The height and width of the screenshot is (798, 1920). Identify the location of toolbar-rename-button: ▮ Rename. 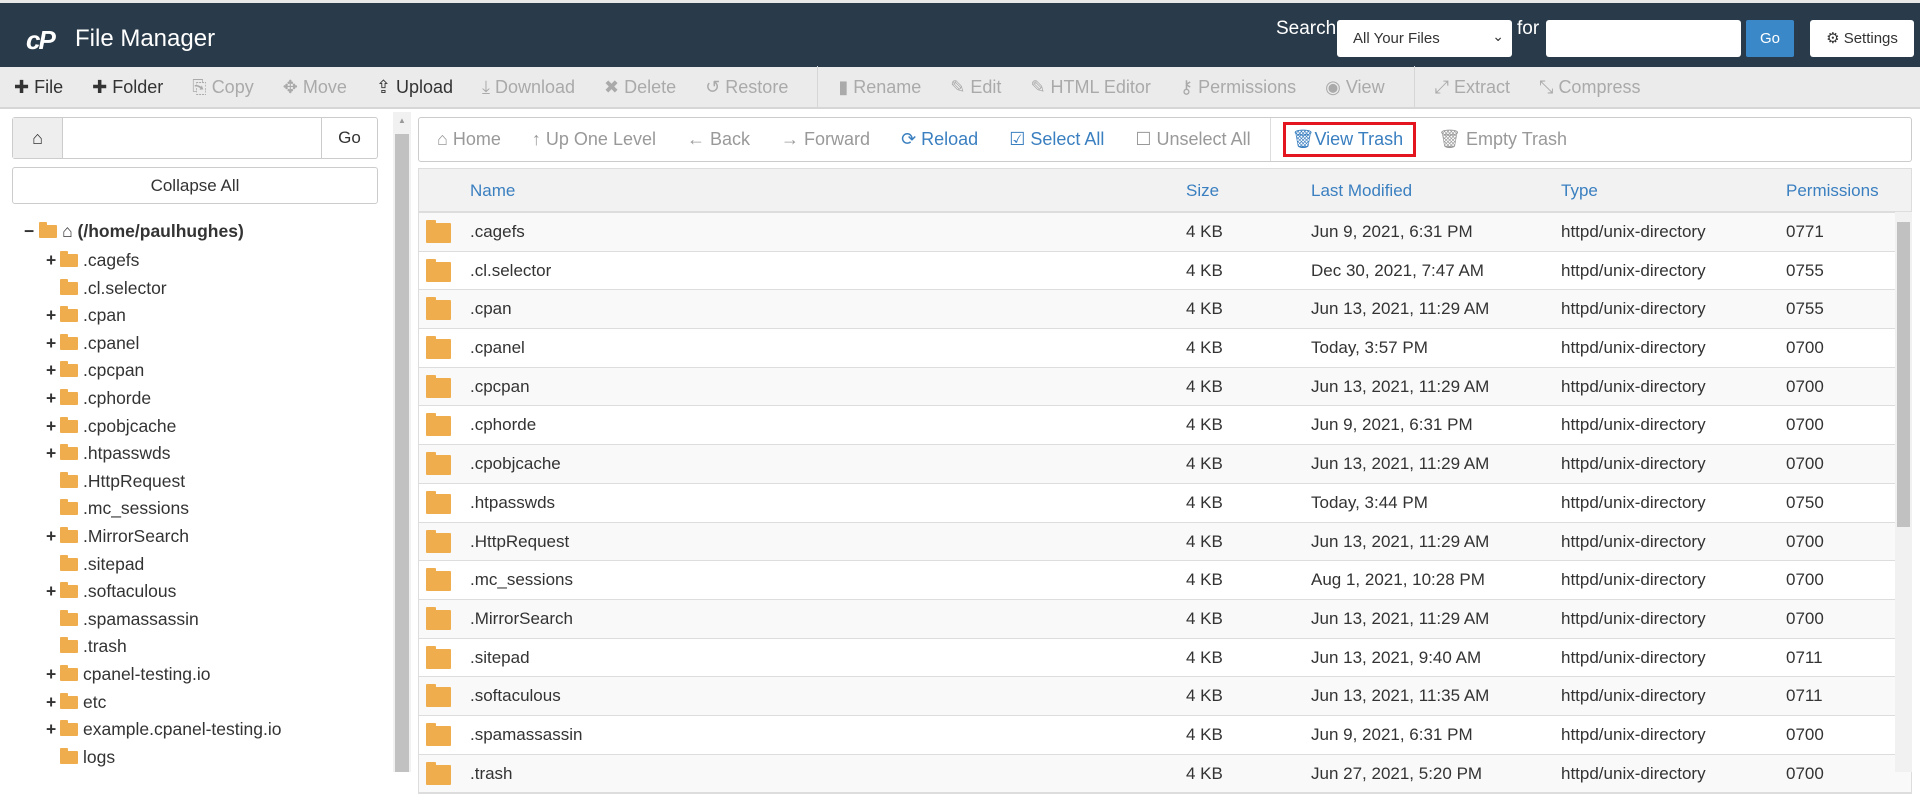
(879, 87).